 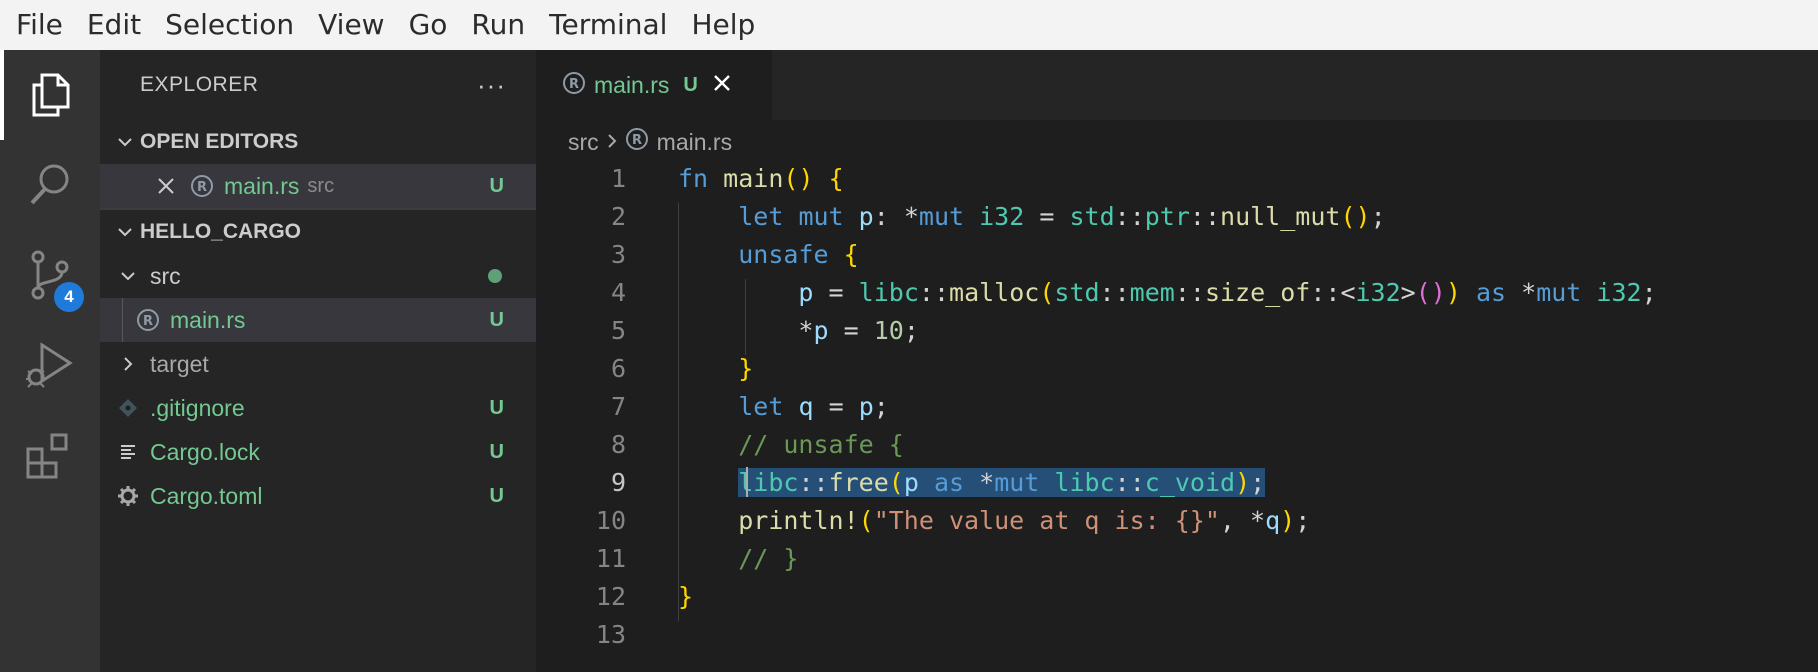 What do you see at coordinates (1177, 634) in the screenshot?
I see `code-line: 13` at bounding box center [1177, 634].